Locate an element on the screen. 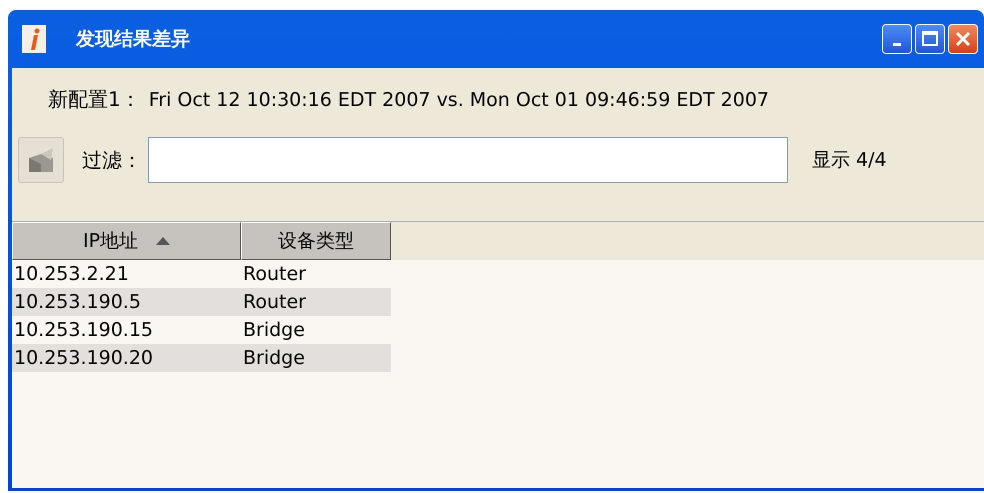  table-cell-text: 10.253.2.21 is located at coordinates (71, 274).